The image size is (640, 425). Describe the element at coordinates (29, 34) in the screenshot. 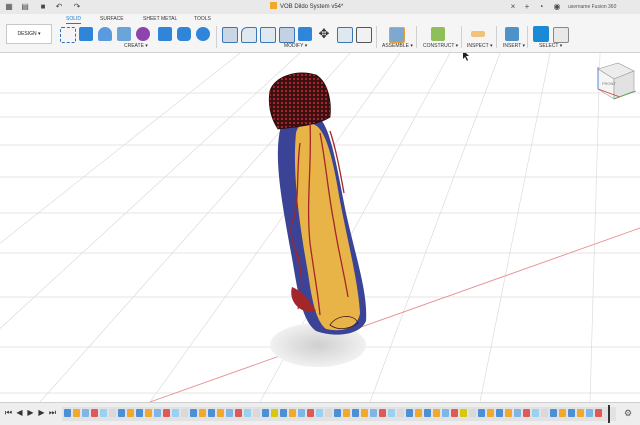

I see `workspace-switcher: DESIGN ▾` at that location.